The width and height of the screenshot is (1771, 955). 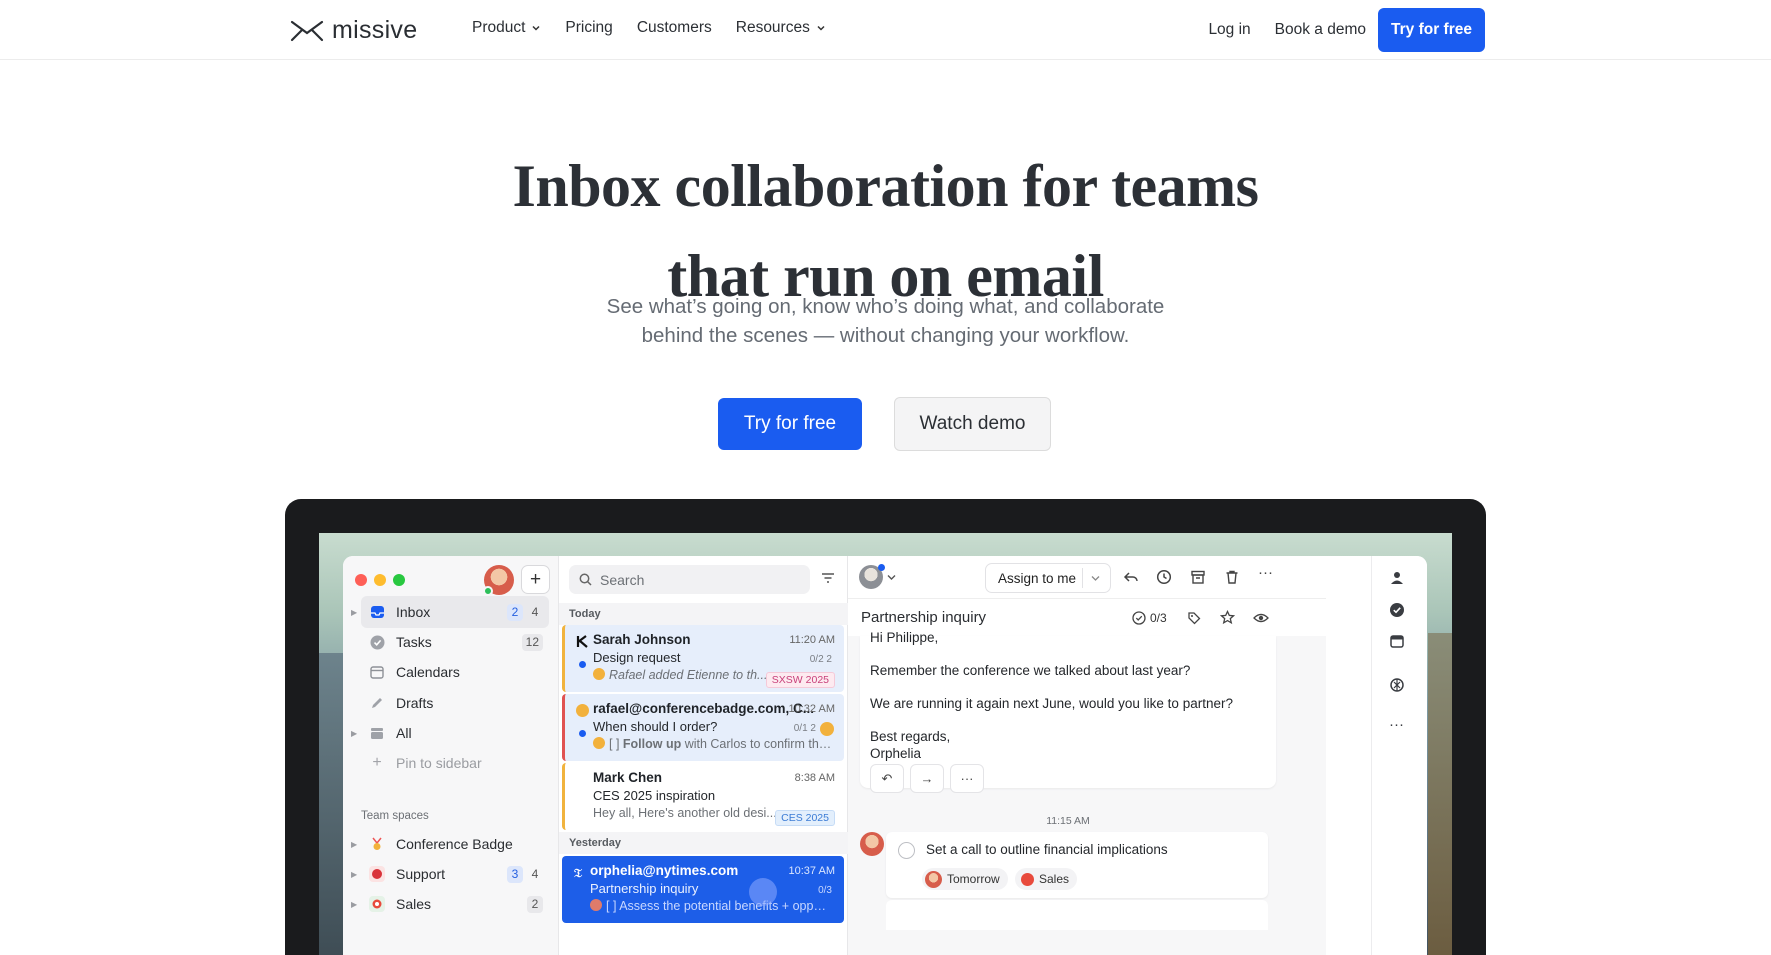 I want to click on archive-icon, so click(x=1198, y=577).